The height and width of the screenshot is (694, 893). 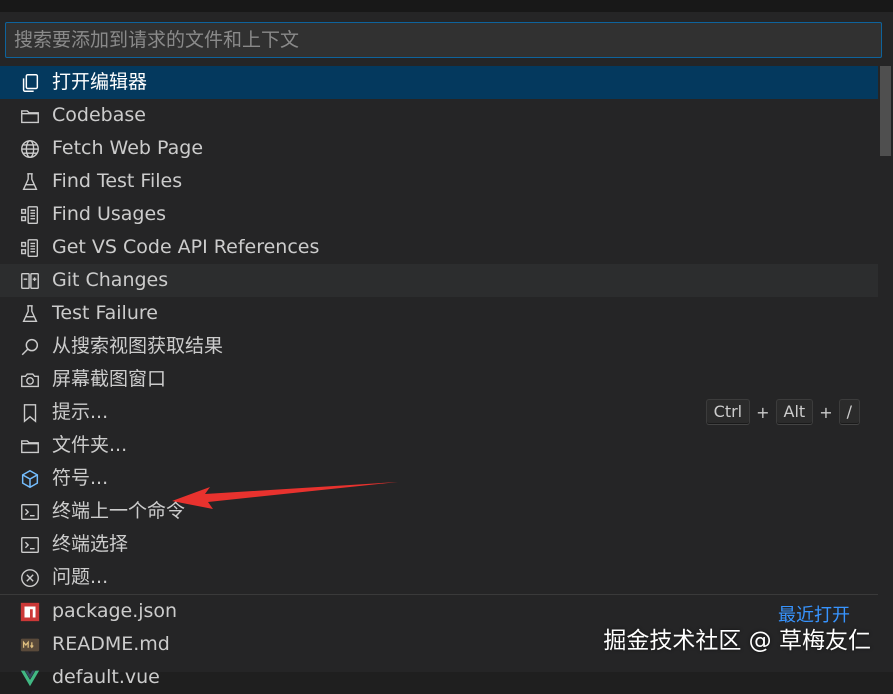 I want to click on item-label: Find Test Files, so click(x=117, y=181).